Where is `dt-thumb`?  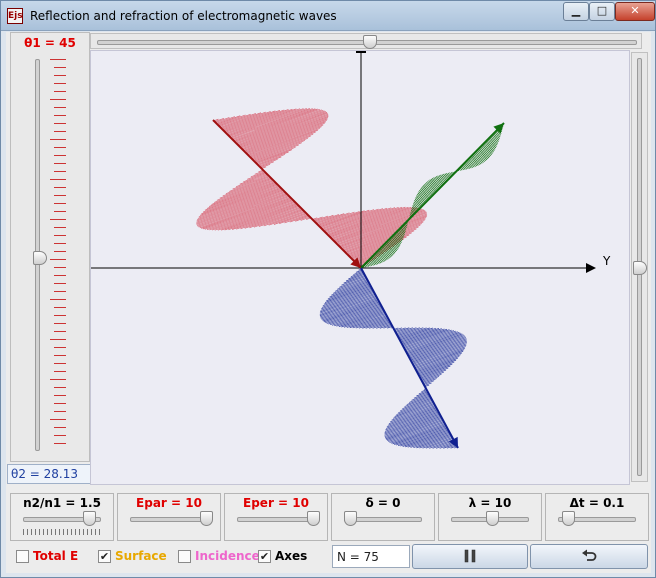
dt-thumb is located at coordinates (568, 518).